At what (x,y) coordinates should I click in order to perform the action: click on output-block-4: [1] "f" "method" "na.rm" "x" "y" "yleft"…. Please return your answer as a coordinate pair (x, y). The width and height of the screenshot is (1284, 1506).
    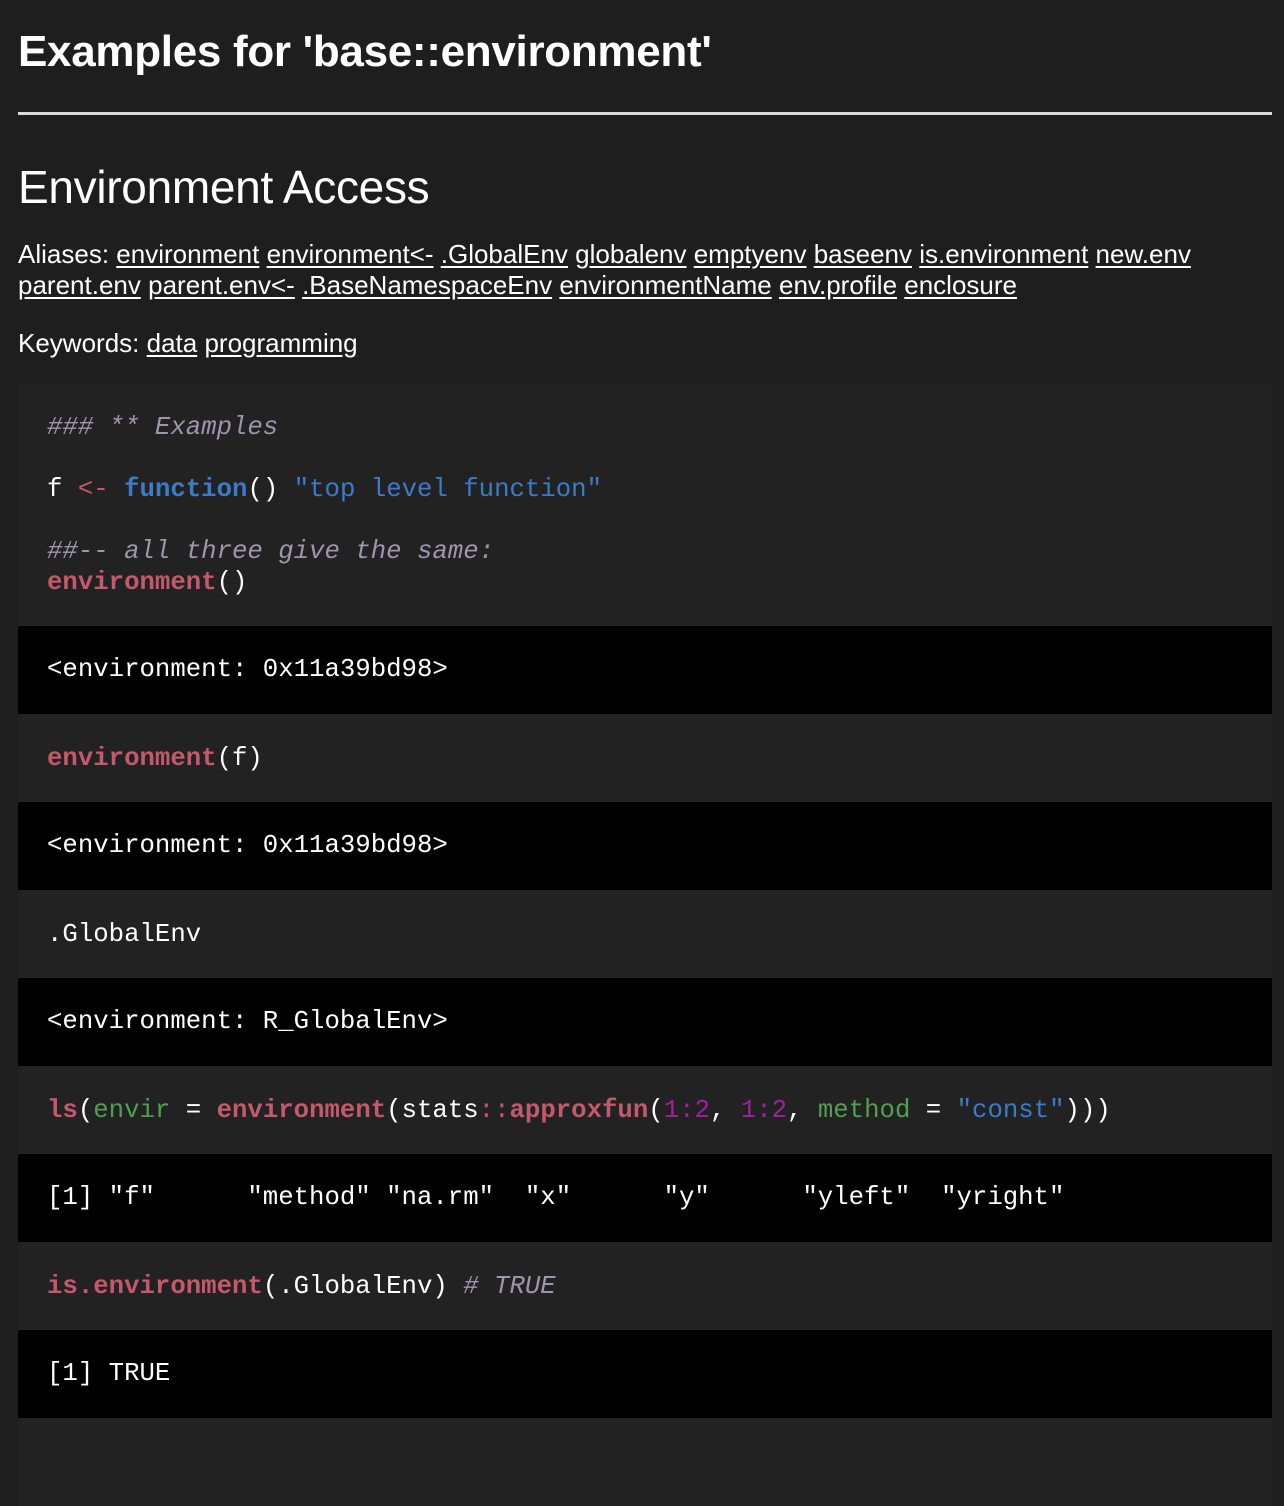
    Looking at the image, I should click on (645, 1198).